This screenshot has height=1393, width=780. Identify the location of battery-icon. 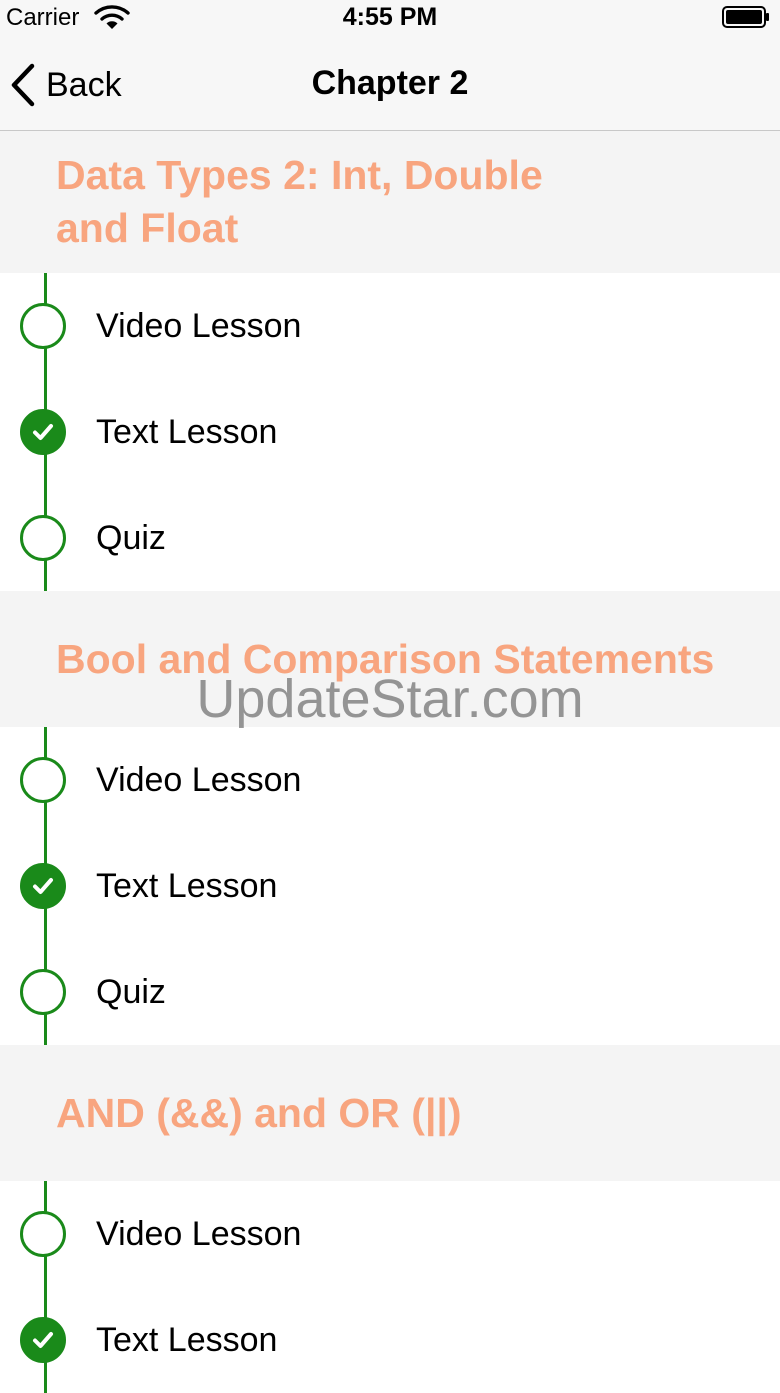
(745, 17).